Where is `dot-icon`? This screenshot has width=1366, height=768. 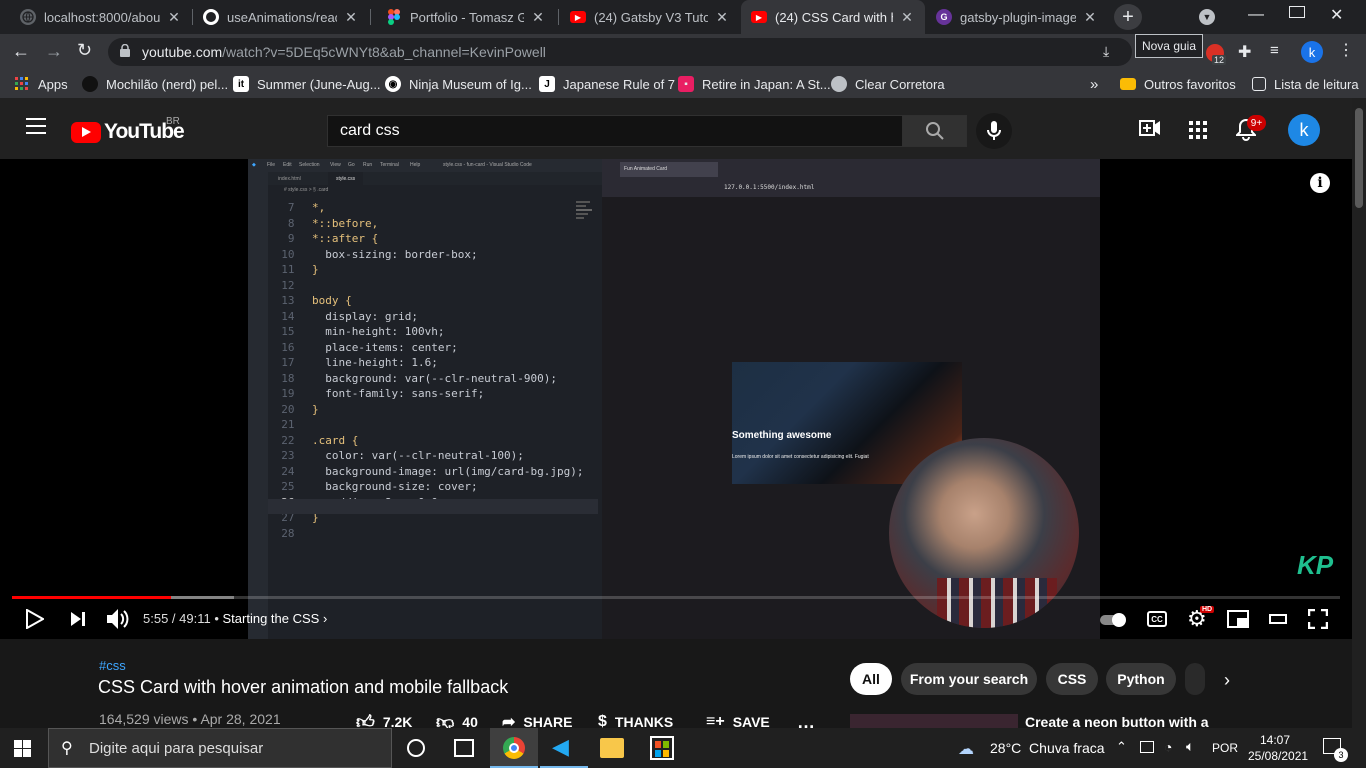
dot-icon is located at coordinates (90, 84).